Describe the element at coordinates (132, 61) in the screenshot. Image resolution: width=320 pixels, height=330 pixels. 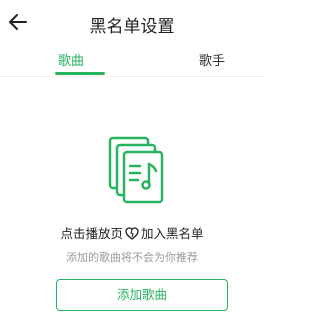
I see `tab-bar: 歌曲 歌手` at that location.